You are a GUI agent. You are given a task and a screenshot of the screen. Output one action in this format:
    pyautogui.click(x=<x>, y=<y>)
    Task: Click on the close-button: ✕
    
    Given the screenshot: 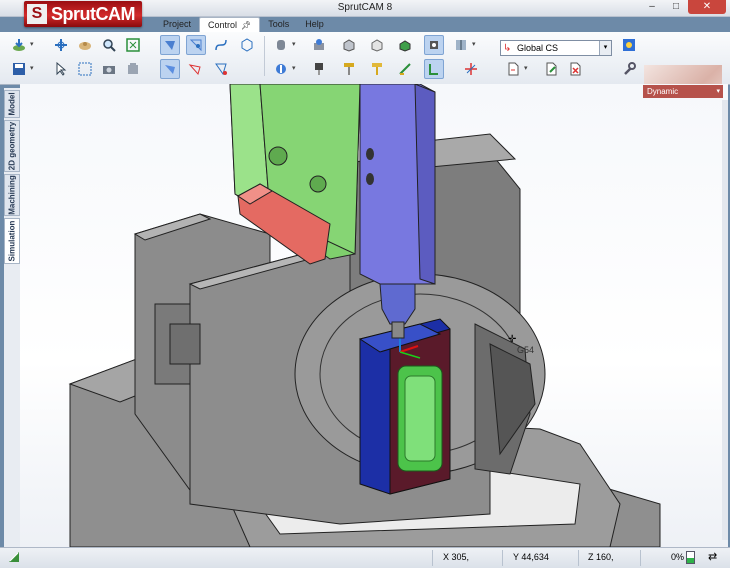 What is the action you would take?
    pyautogui.click(x=707, y=7)
    